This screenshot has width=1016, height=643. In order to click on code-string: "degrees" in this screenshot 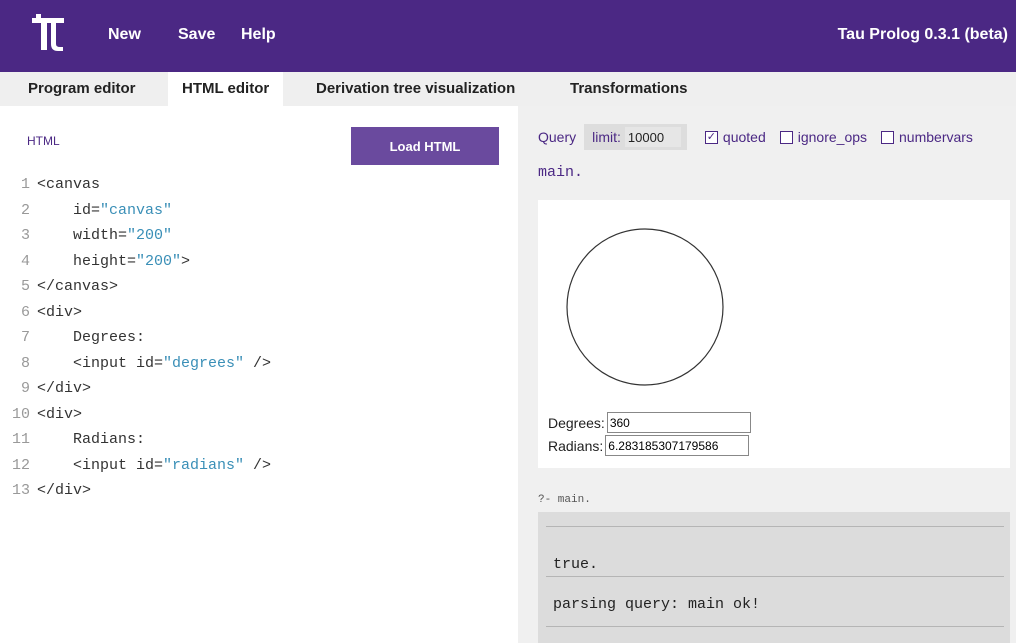, I will do `click(204, 363)`.